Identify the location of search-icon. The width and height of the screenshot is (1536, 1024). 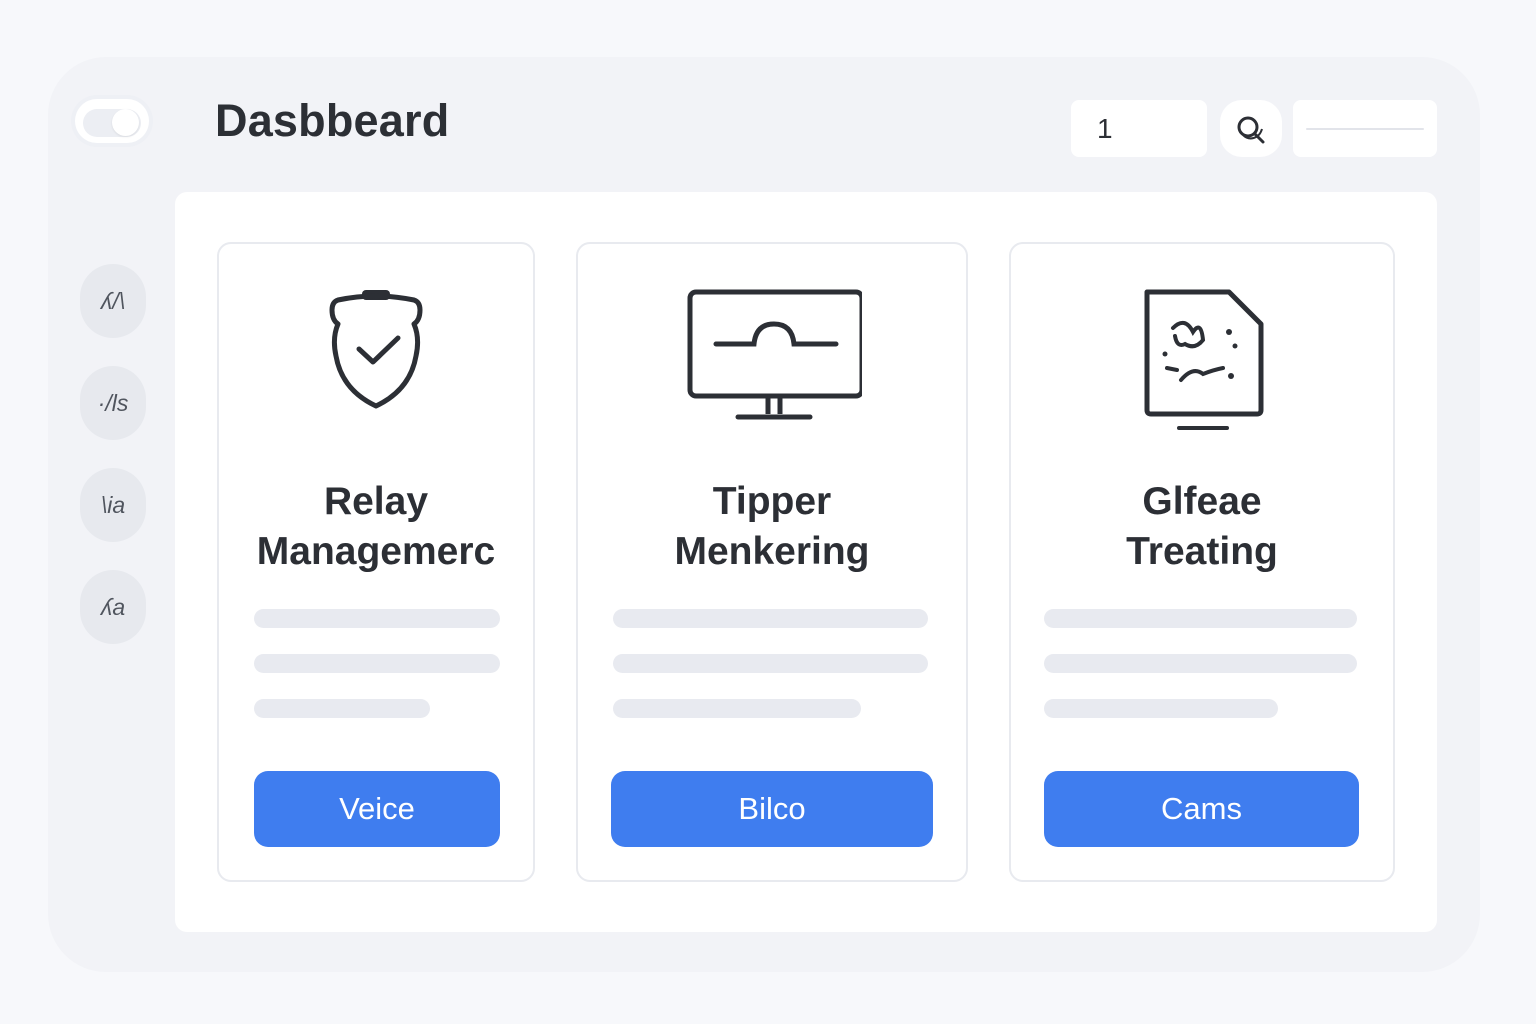
(1251, 129).